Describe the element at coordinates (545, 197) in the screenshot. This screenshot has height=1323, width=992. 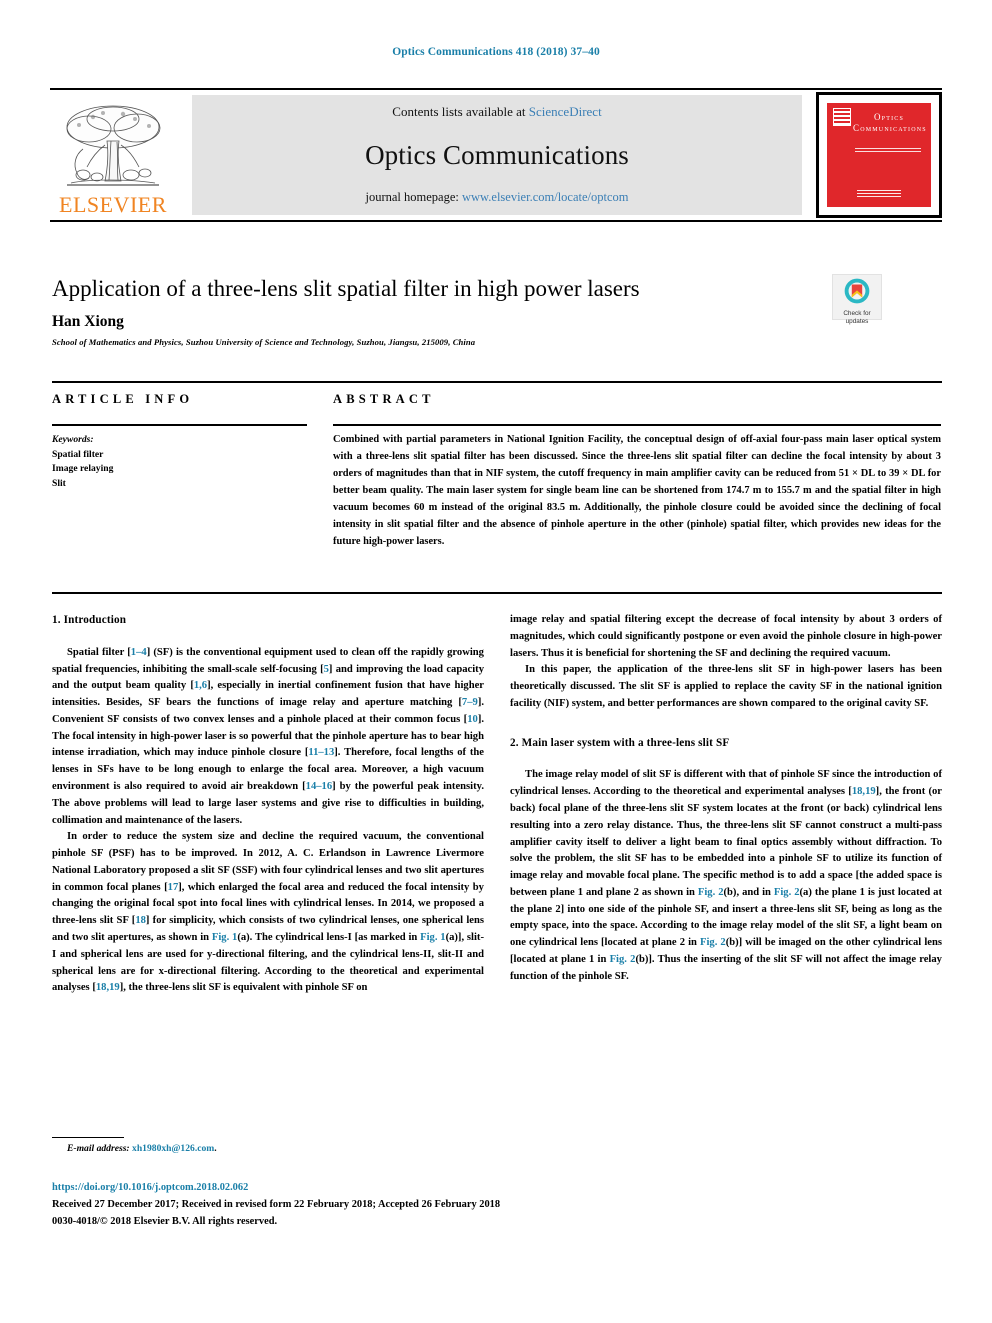
I see `journal-homepage-link: www.elsevier.com/locate/optcom` at that location.